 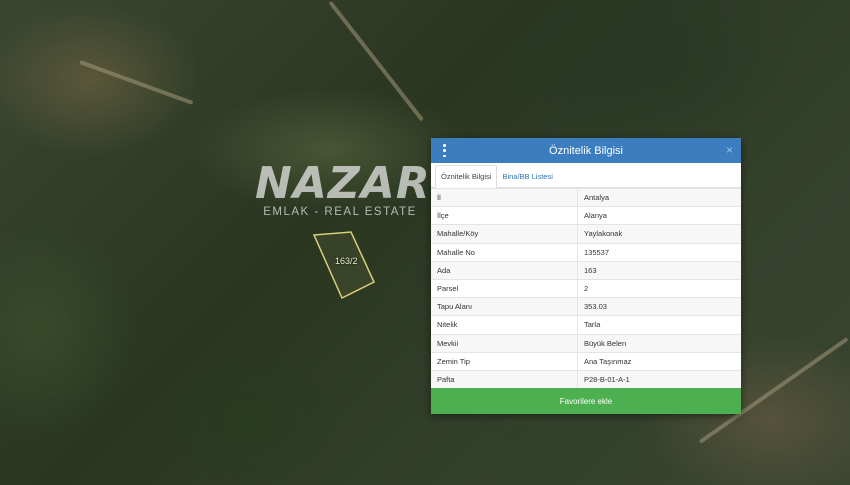 What do you see at coordinates (466, 176) in the screenshot?
I see `tab-attribute-info: Öznitelik Bilgisi` at bounding box center [466, 176].